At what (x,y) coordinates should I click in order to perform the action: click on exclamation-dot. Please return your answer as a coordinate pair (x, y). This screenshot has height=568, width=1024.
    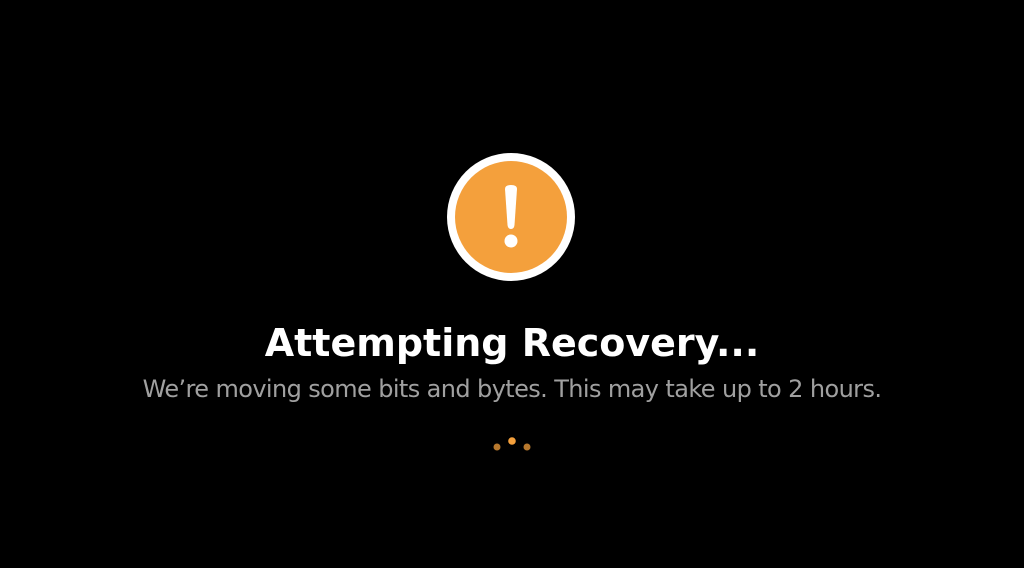
    Looking at the image, I should click on (511, 241).